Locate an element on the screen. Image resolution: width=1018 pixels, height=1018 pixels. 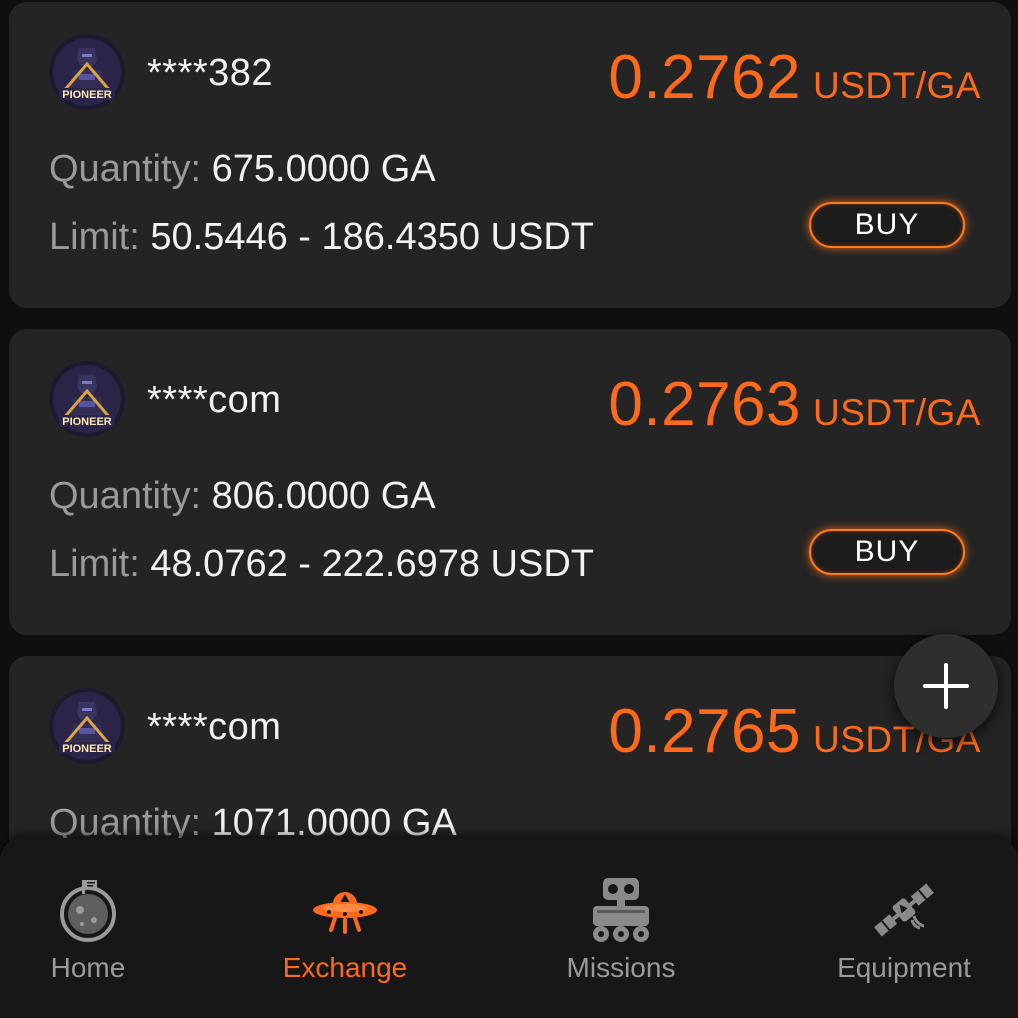
plus-icon is located at coordinates (946, 686).